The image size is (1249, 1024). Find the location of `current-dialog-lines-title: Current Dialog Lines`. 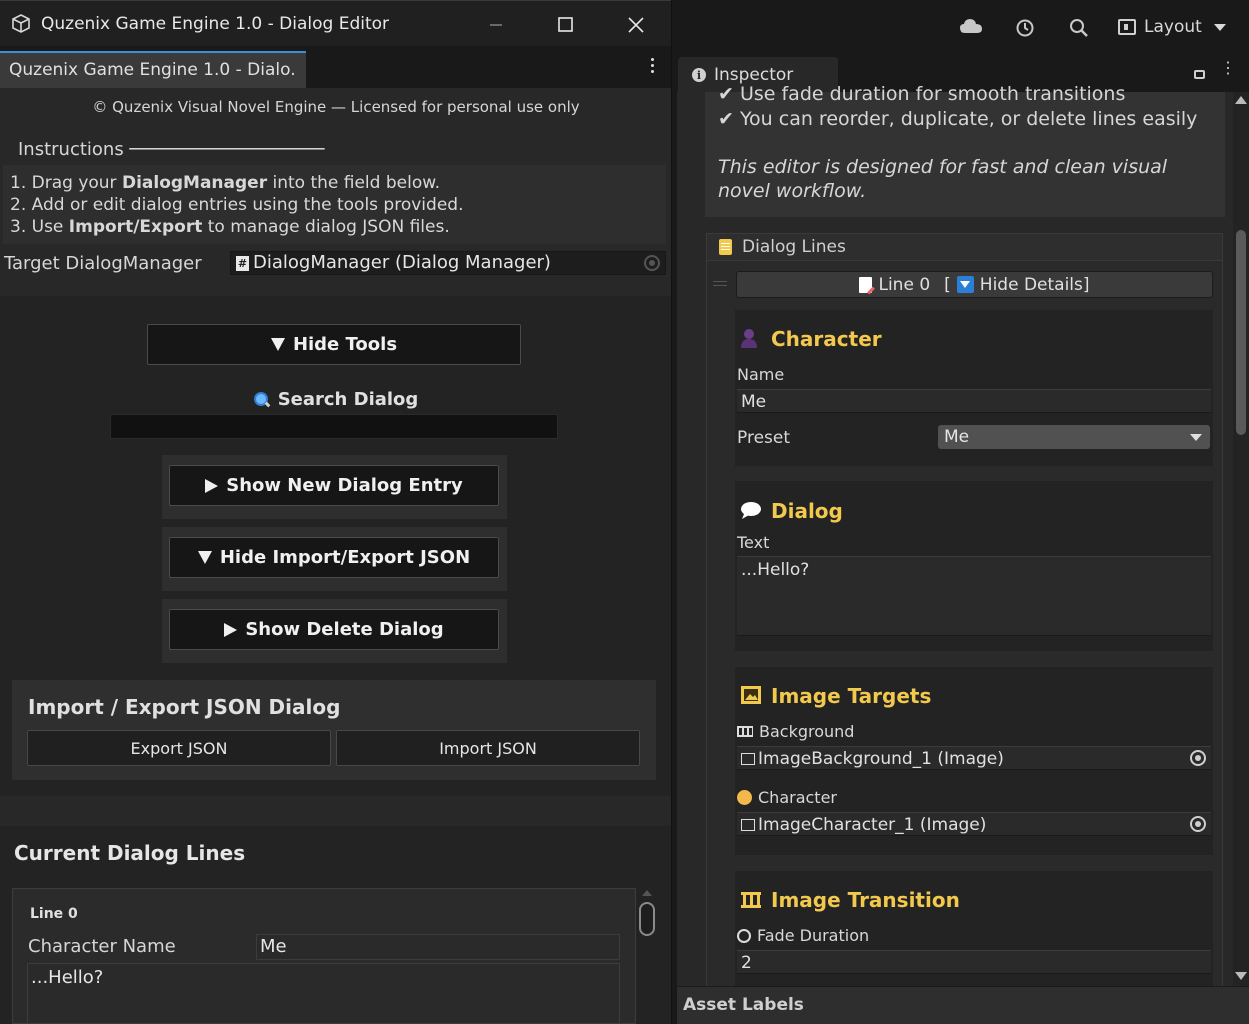

current-dialog-lines-title: Current Dialog Lines is located at coordinates (130, 853).